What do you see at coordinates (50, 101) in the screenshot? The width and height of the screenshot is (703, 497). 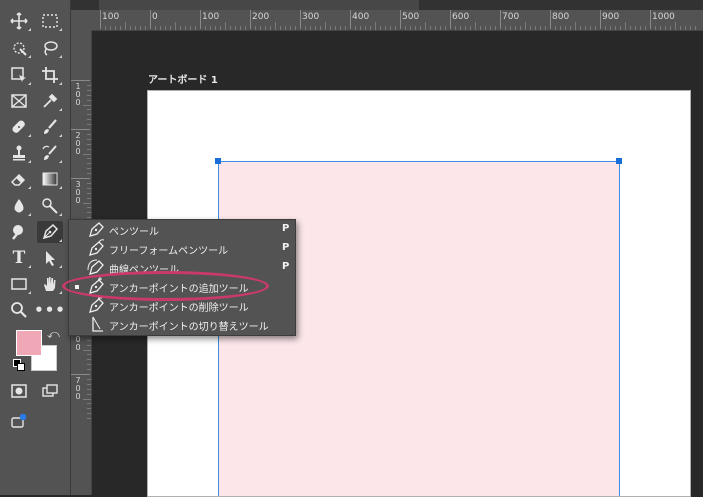 I see `eyedropper-icon` at bounding box center [50, 101].